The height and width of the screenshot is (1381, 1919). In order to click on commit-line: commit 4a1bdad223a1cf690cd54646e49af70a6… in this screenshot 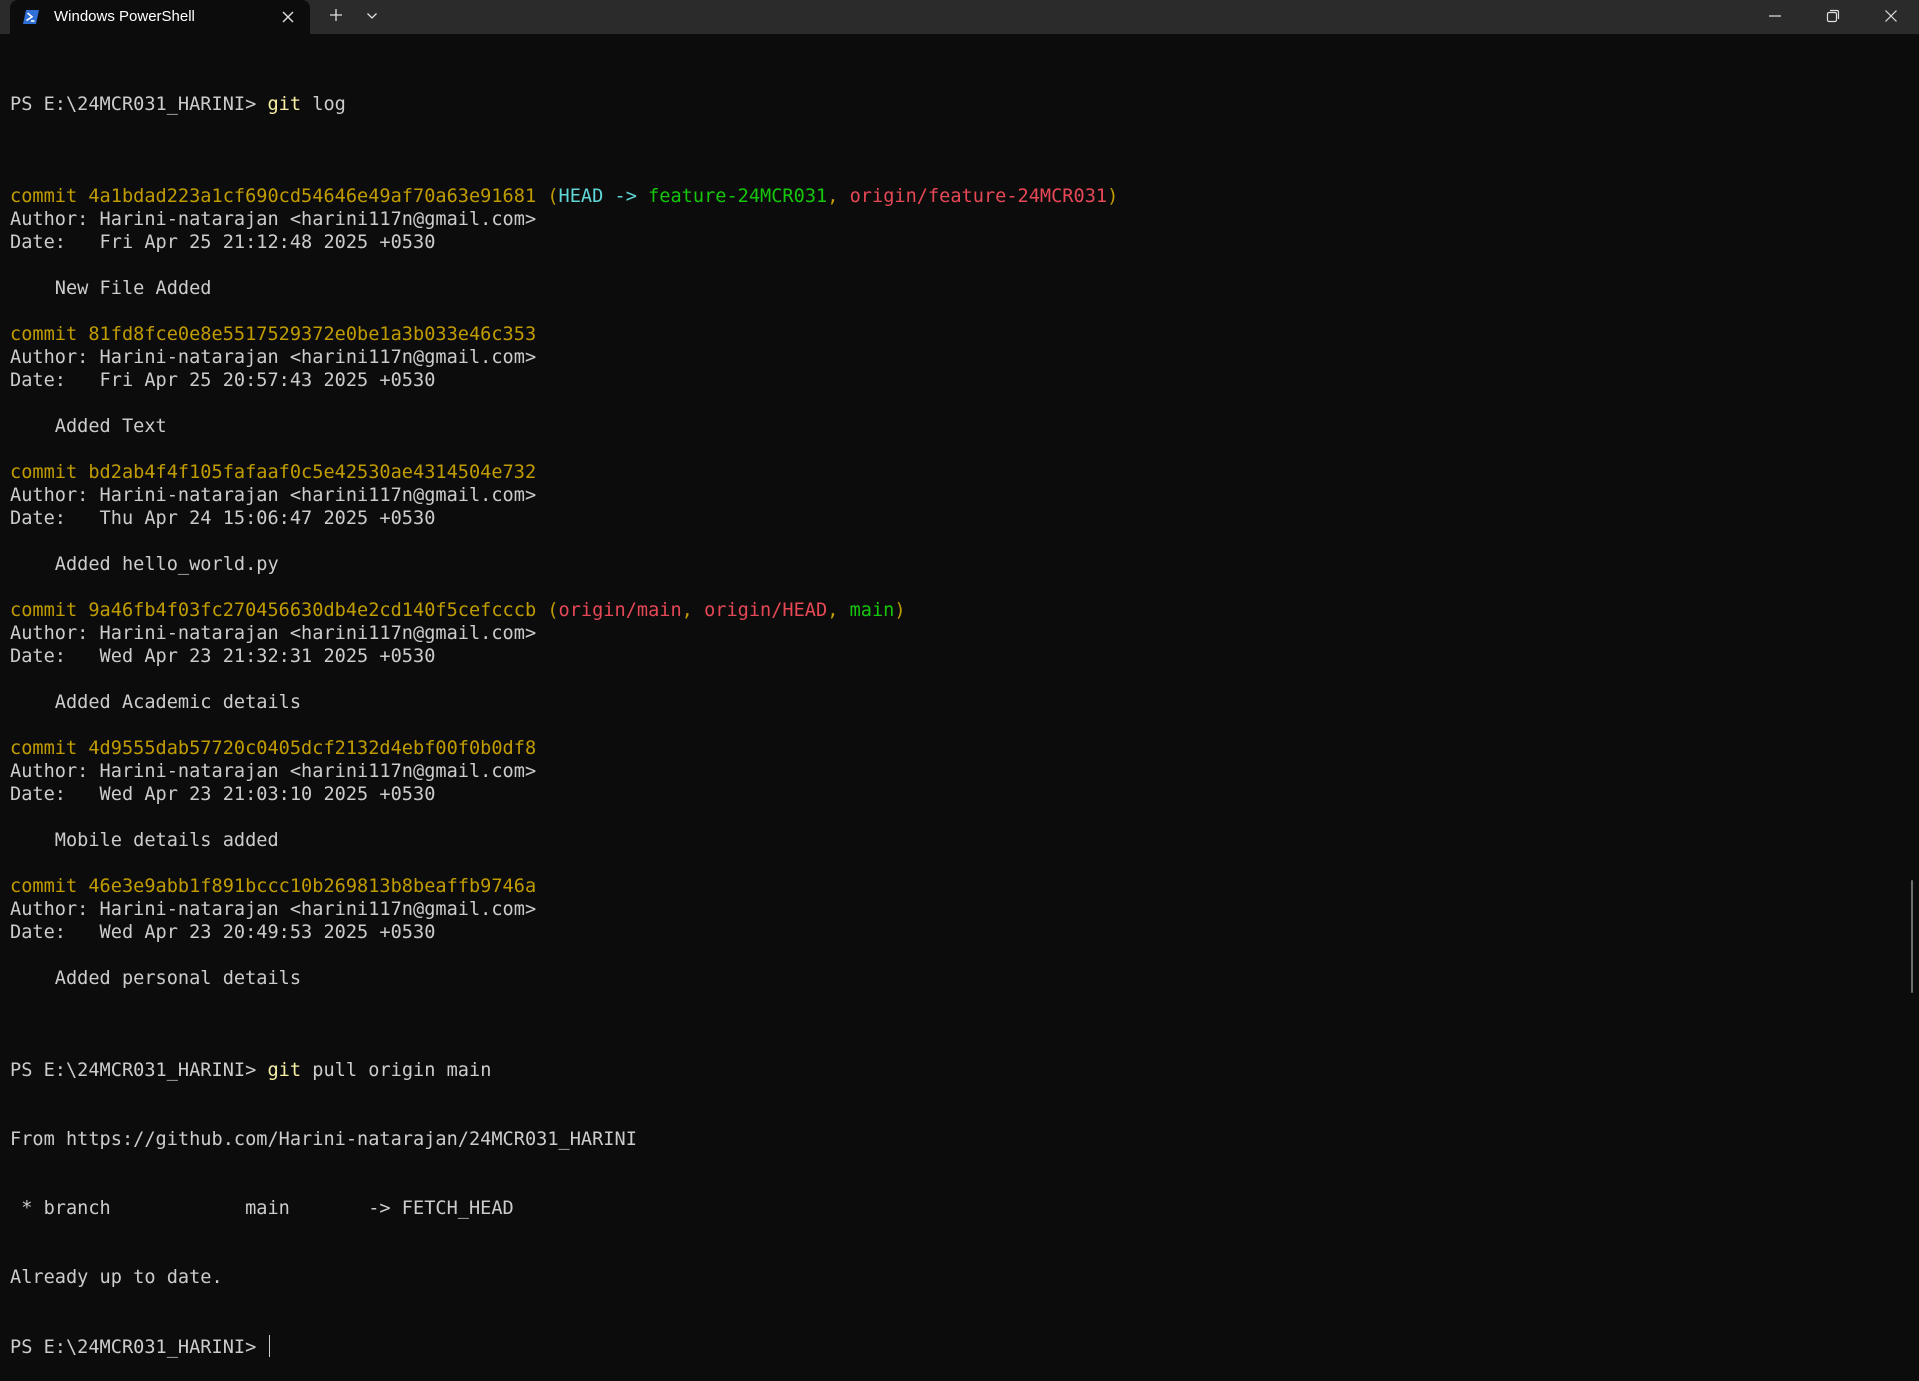, I will do `click(950, 196)`.